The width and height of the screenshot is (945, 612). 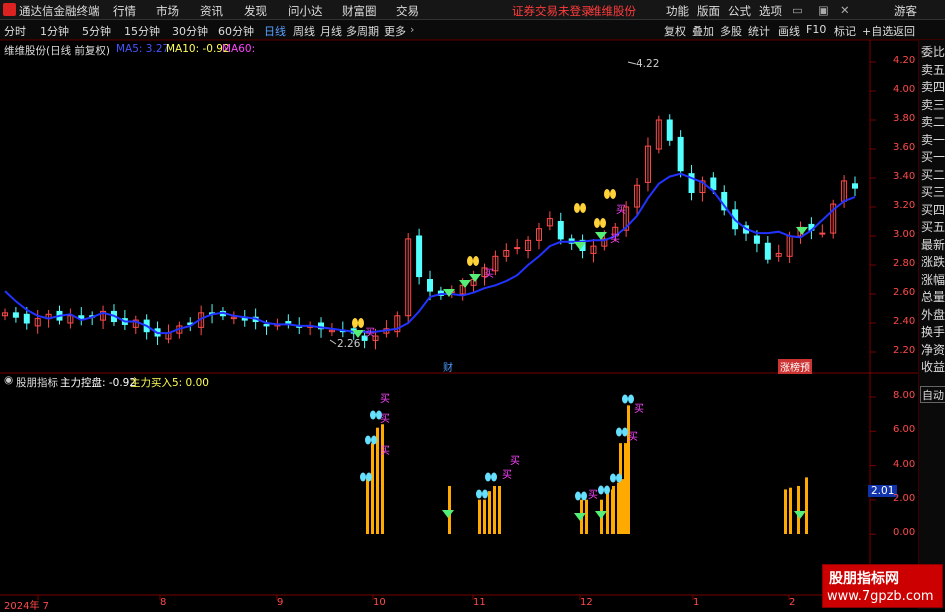 What do you see at coordinates (932, 367) in the screenshot?
I see `side-item: 收益` at bounding box center [932, 367].